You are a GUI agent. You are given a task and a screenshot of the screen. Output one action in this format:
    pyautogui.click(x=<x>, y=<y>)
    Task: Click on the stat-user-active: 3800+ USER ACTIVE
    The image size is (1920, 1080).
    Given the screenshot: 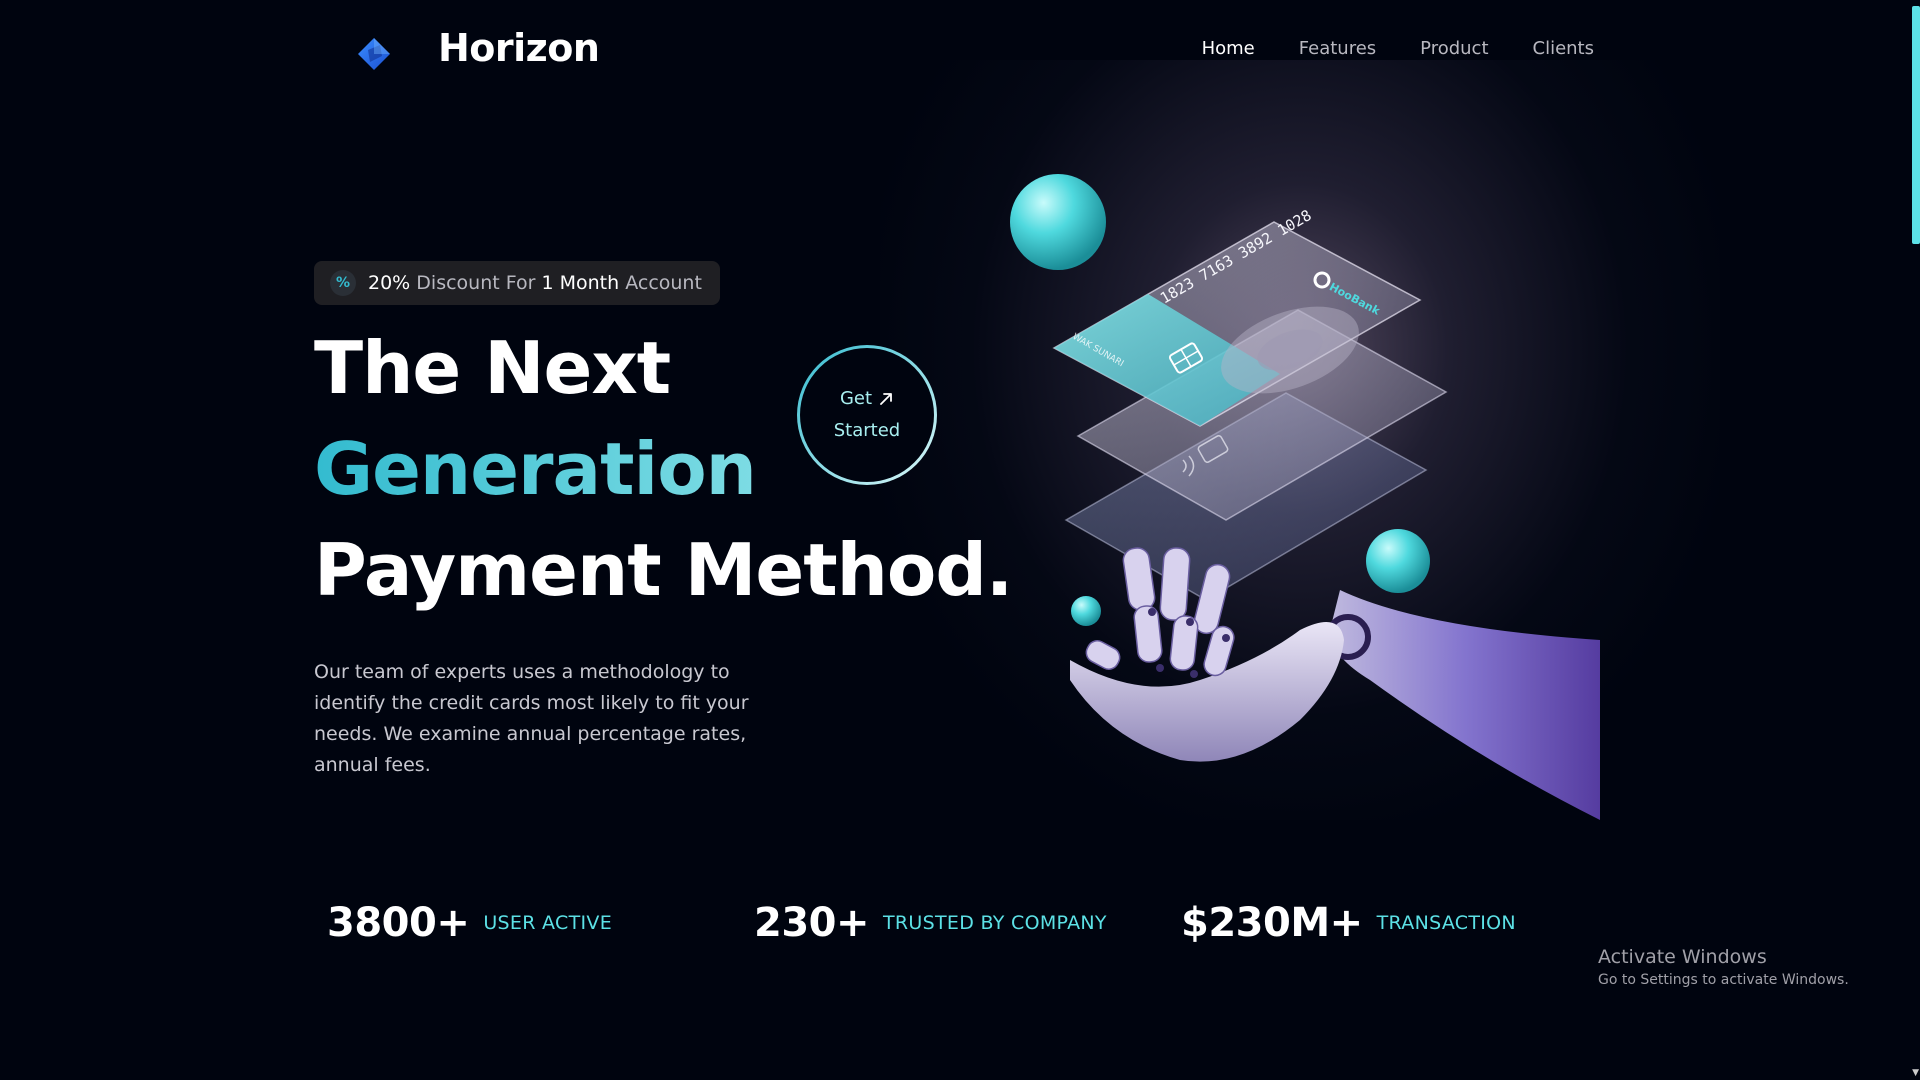 What is the action you would take?
    pyautogui.click(x=540, y=923)
    